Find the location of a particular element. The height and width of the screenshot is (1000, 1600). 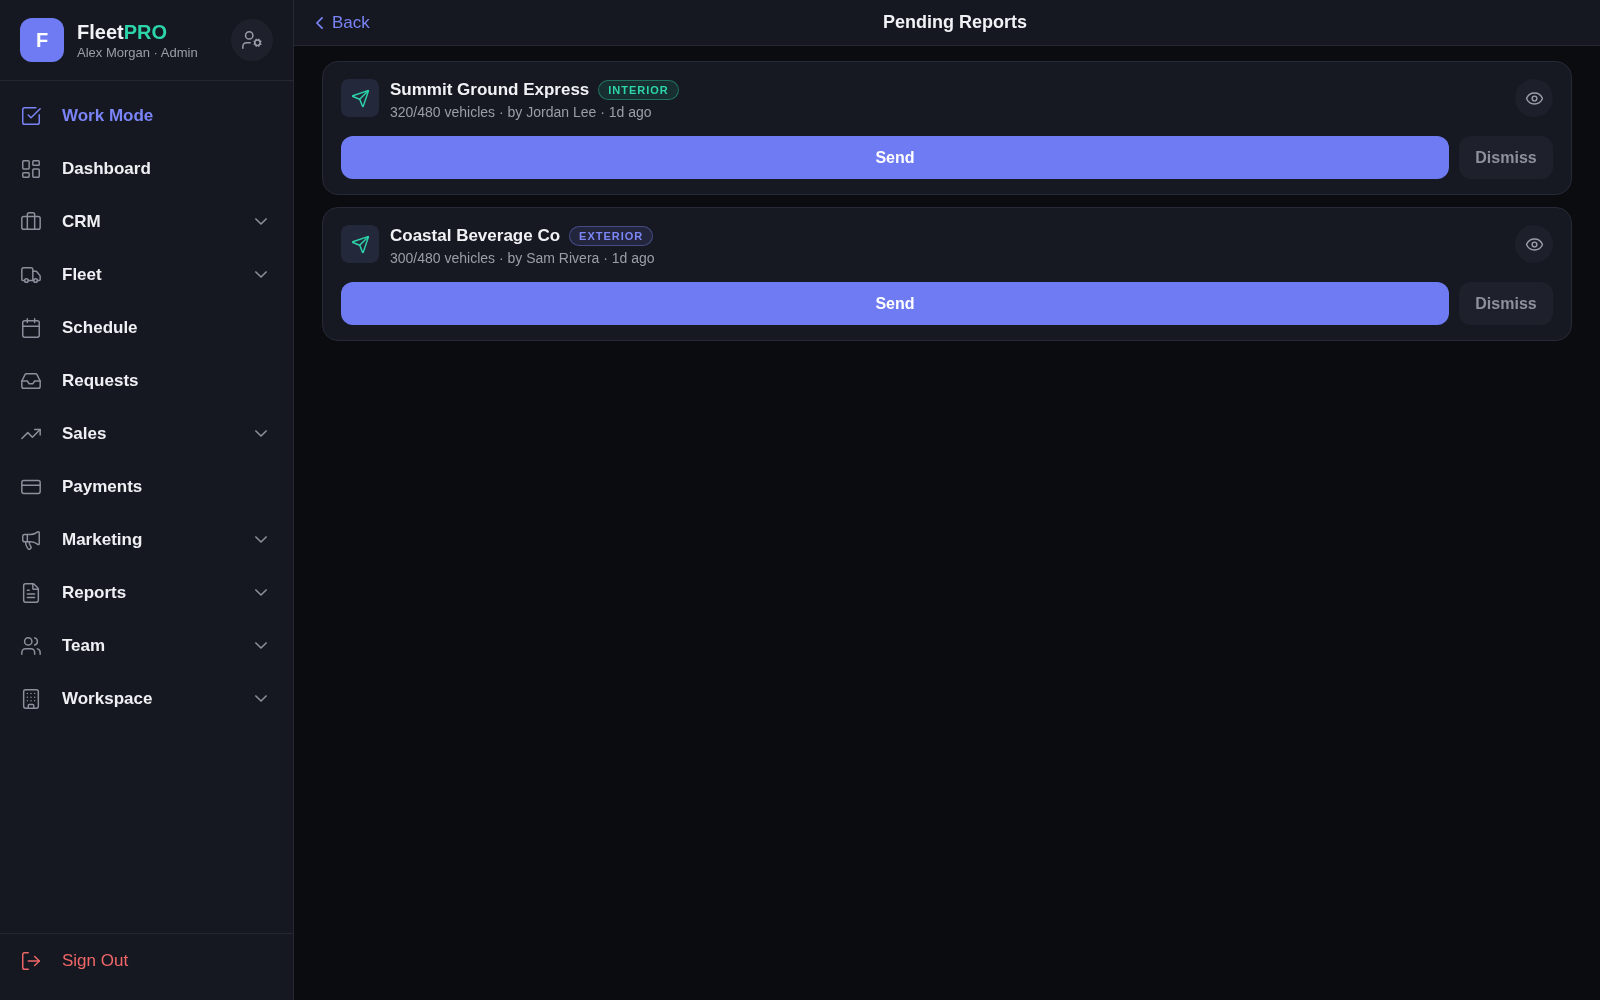

report-title: Summit Ground Express is located at coordinates (490, 90).